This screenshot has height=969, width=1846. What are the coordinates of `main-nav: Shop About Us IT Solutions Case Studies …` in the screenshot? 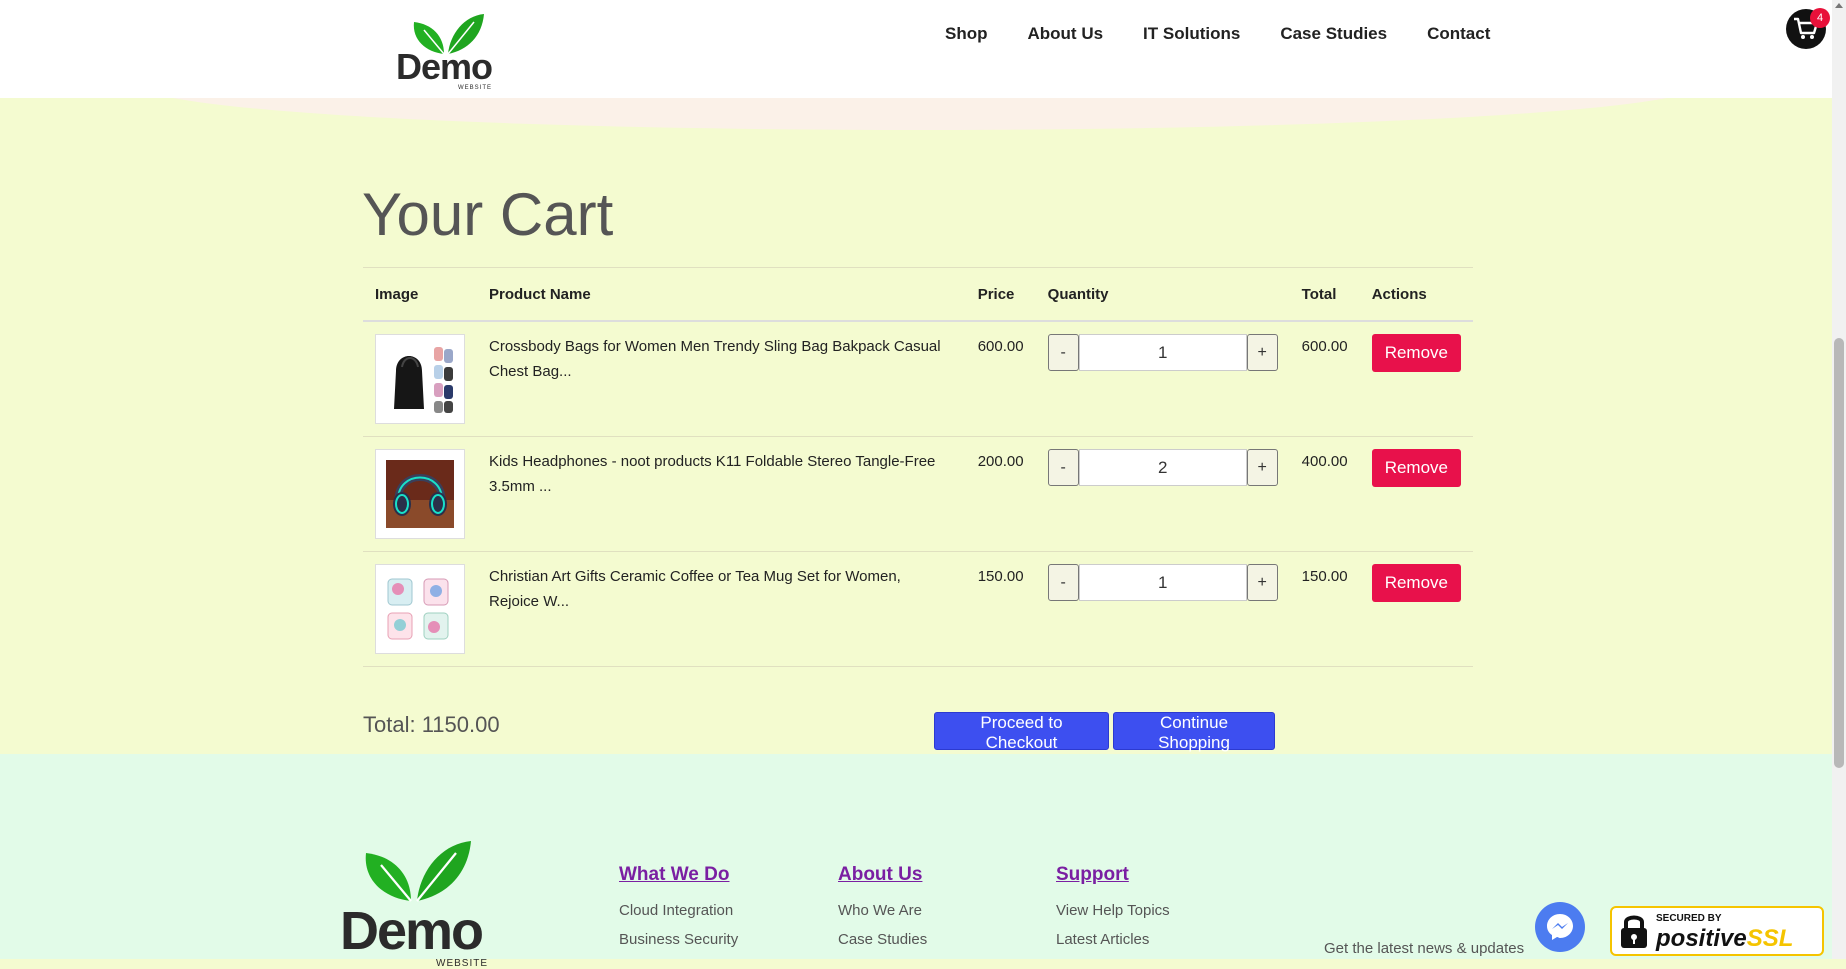 It's located at (1217, 34).